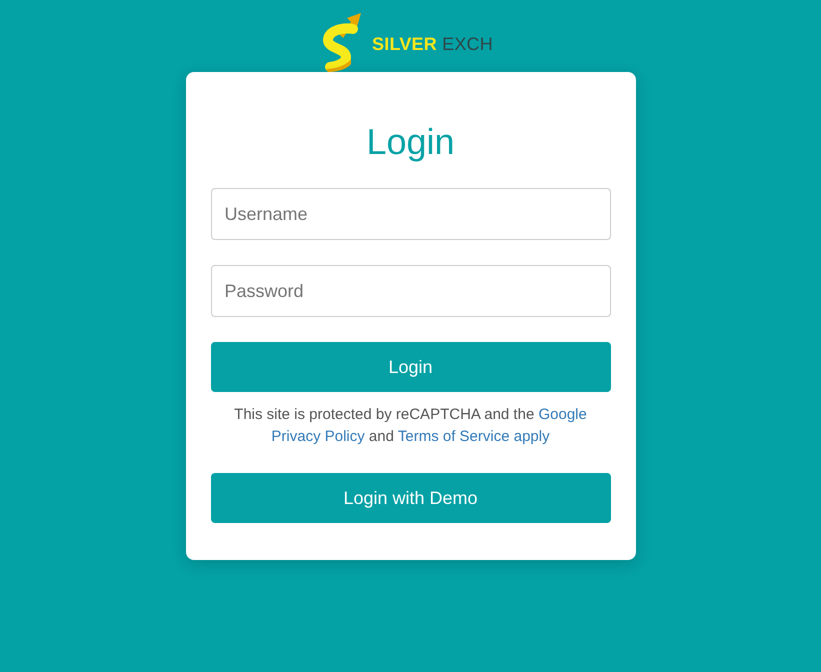 The image size is (821, 672). What do you see at coordinates (410, 426) in the screenshot?
I see `recaptcha-notice: This site is protected by reCAPTCHA and the Google Privacy Policy and Terms of Service apply` at bounding box center [410, 426].